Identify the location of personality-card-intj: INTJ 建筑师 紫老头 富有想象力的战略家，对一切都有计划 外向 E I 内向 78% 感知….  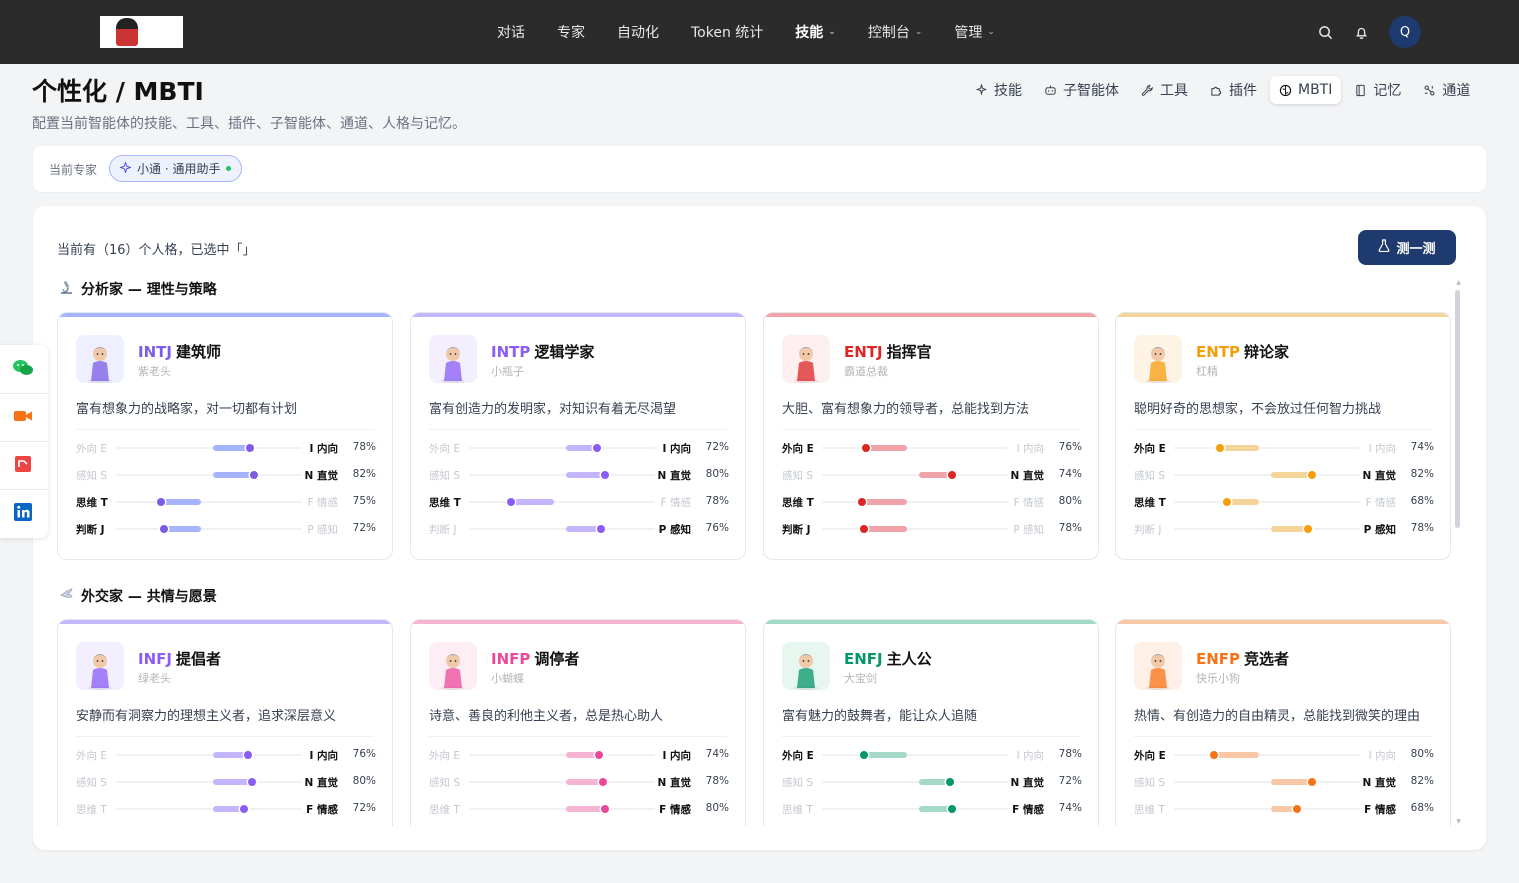
(225, 436).